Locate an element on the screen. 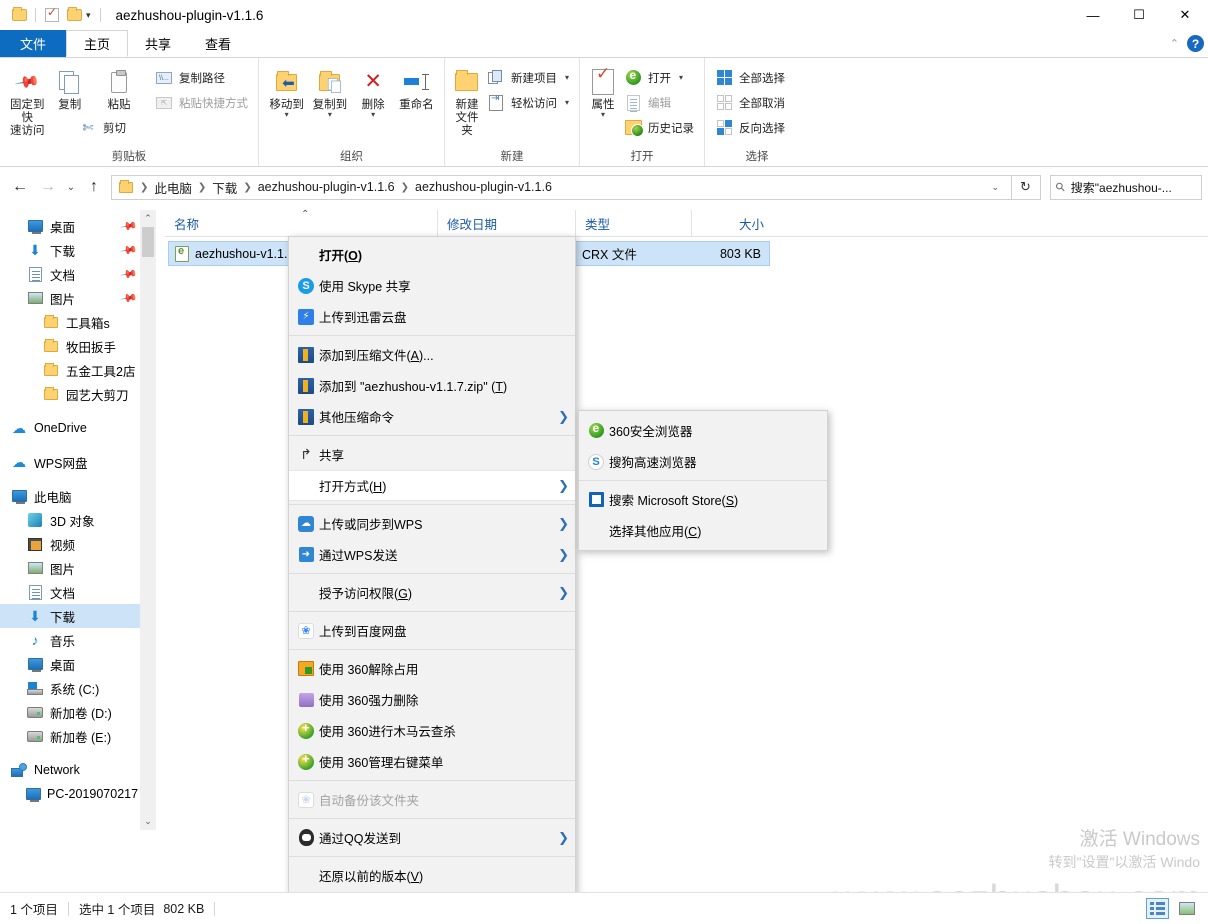  sidebar-item-新加卷 (E:): 新加卷 (E:) is located at coordinates (70, 736).